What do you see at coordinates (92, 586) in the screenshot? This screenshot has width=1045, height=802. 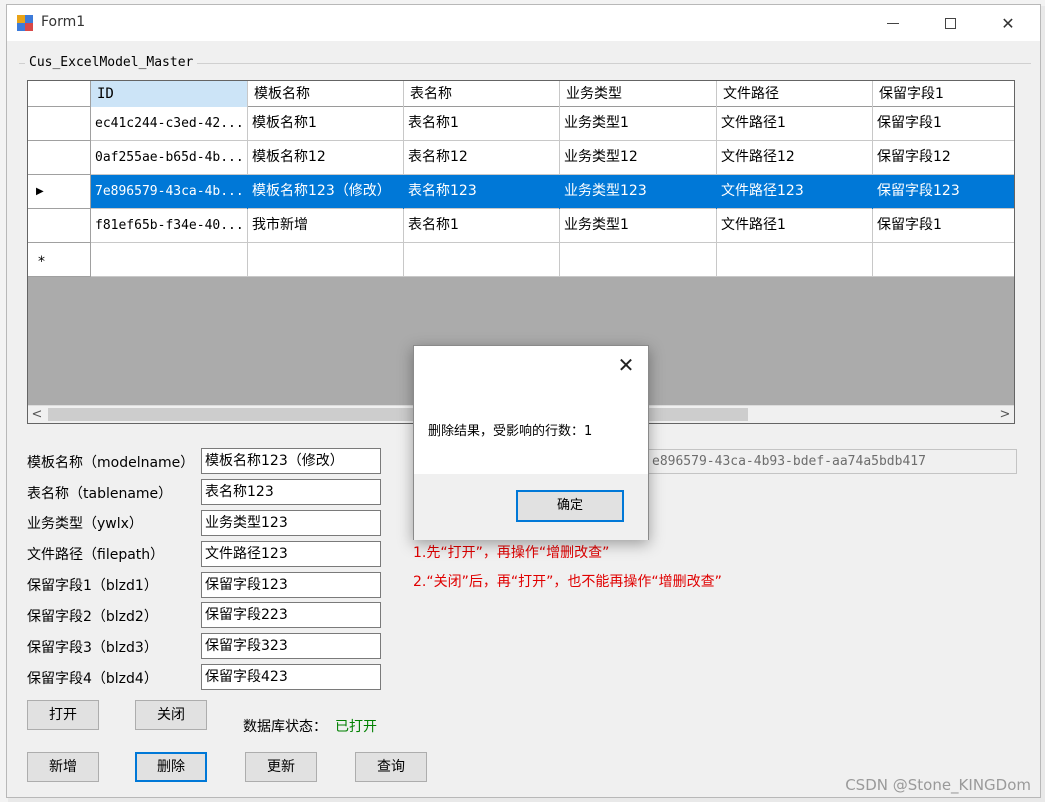 I see `label-blzd1: 保留字段1（blzd1）` at bounding box center [92, 586].